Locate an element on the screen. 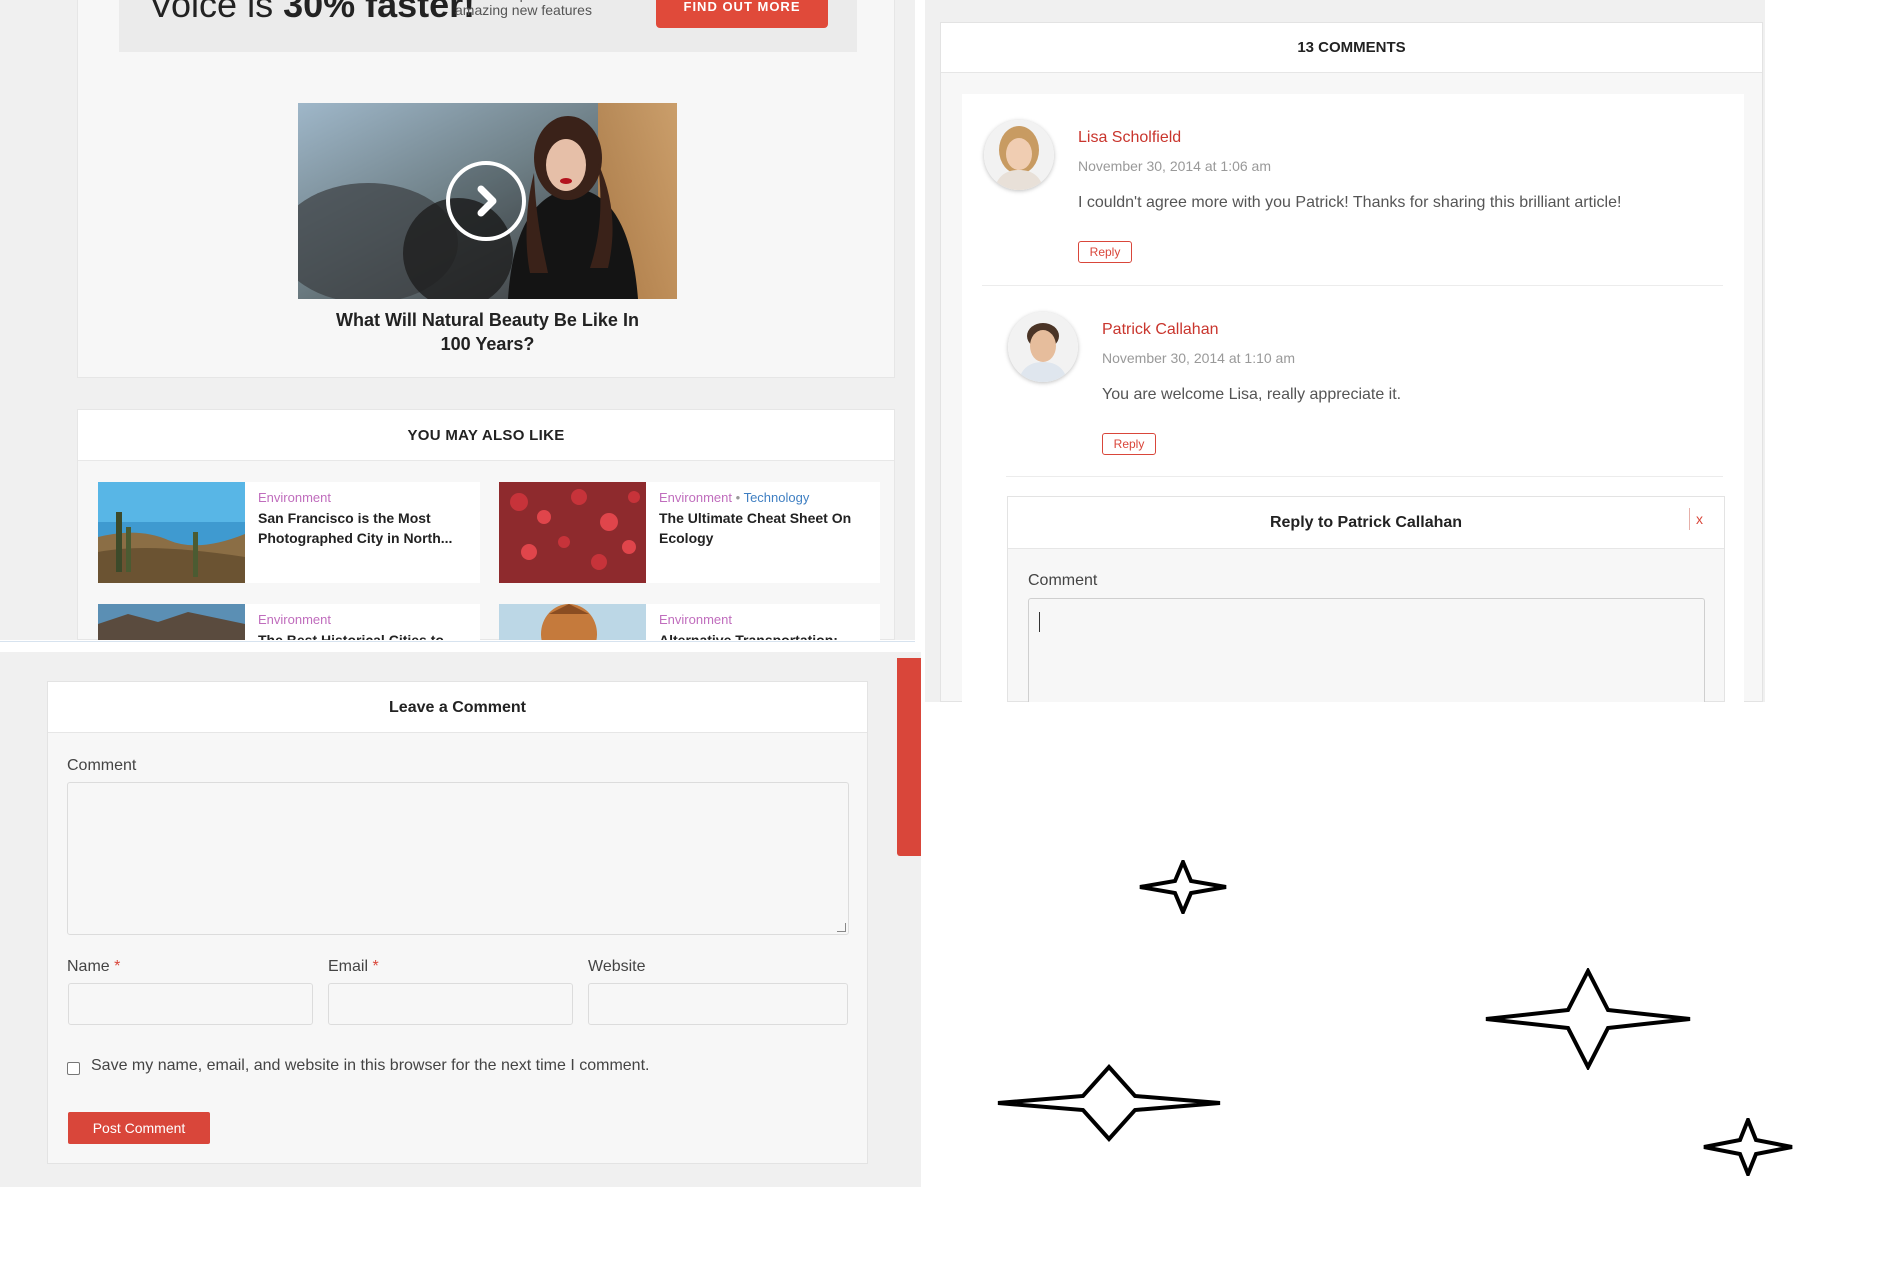 The image size is (1886, 1279). related-post-card: Environment Alternative Transportation: is located at coordinates (689, 622).